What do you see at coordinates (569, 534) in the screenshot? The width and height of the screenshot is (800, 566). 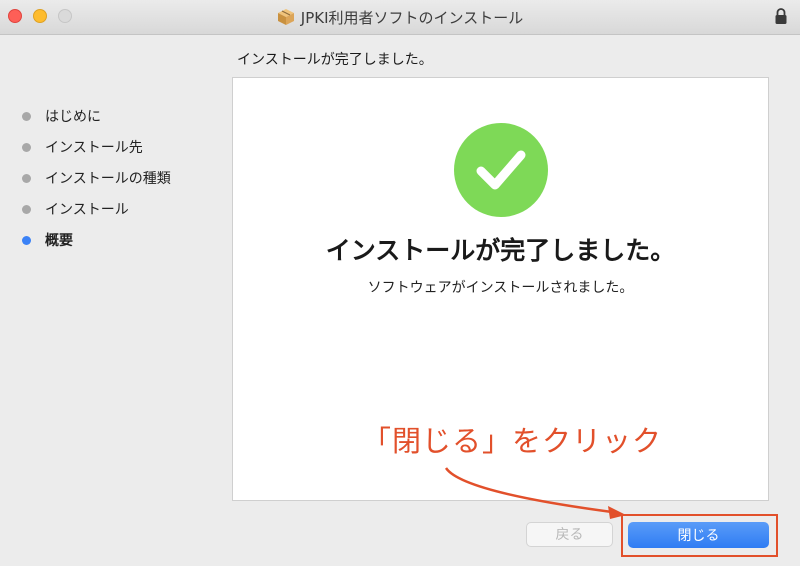 I see `back-button: 戻る` at bounding box center [569, 534].